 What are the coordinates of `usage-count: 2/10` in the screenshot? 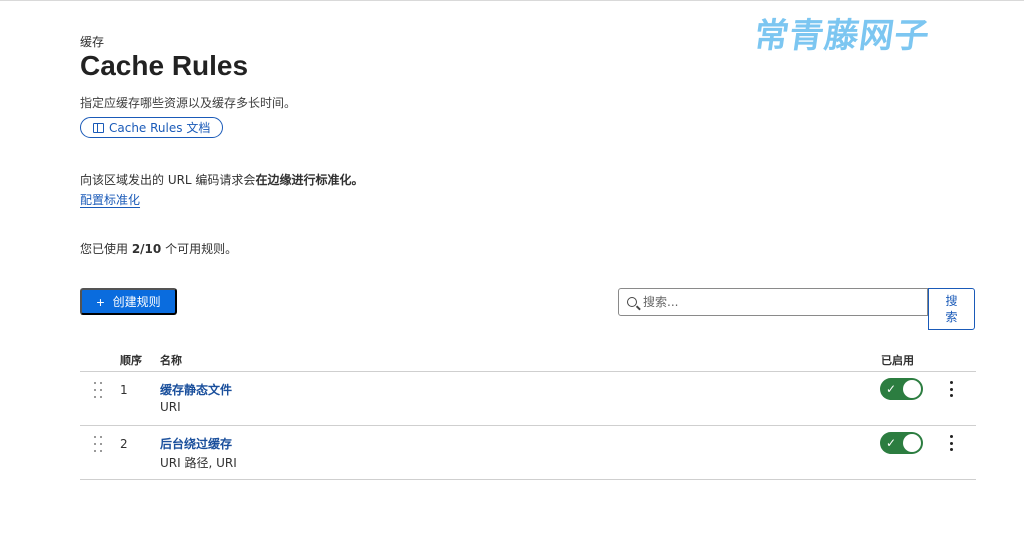 It's located at (146, 249).